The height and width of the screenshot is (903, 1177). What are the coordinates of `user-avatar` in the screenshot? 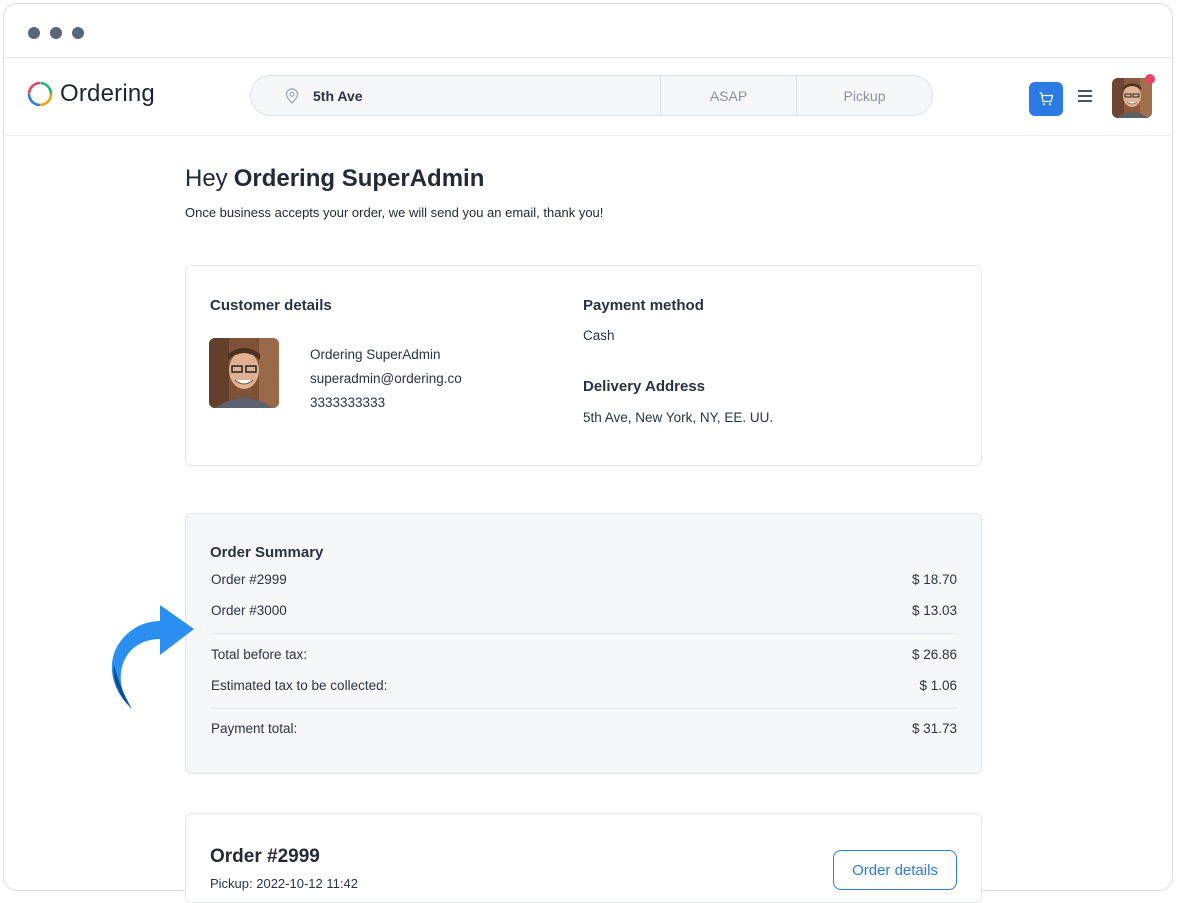 It's located at (1132, 98).